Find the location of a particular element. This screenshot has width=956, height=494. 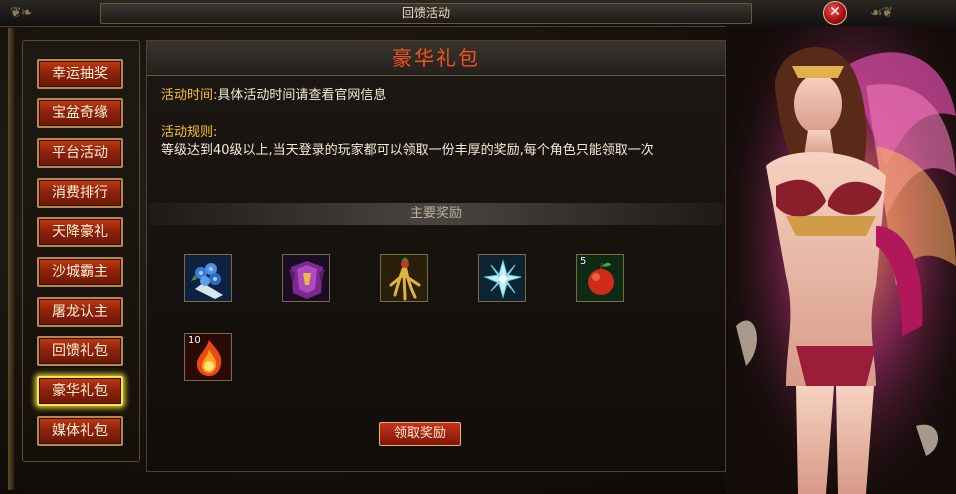

purple-armor-icon is located at coordinates (306, 278).